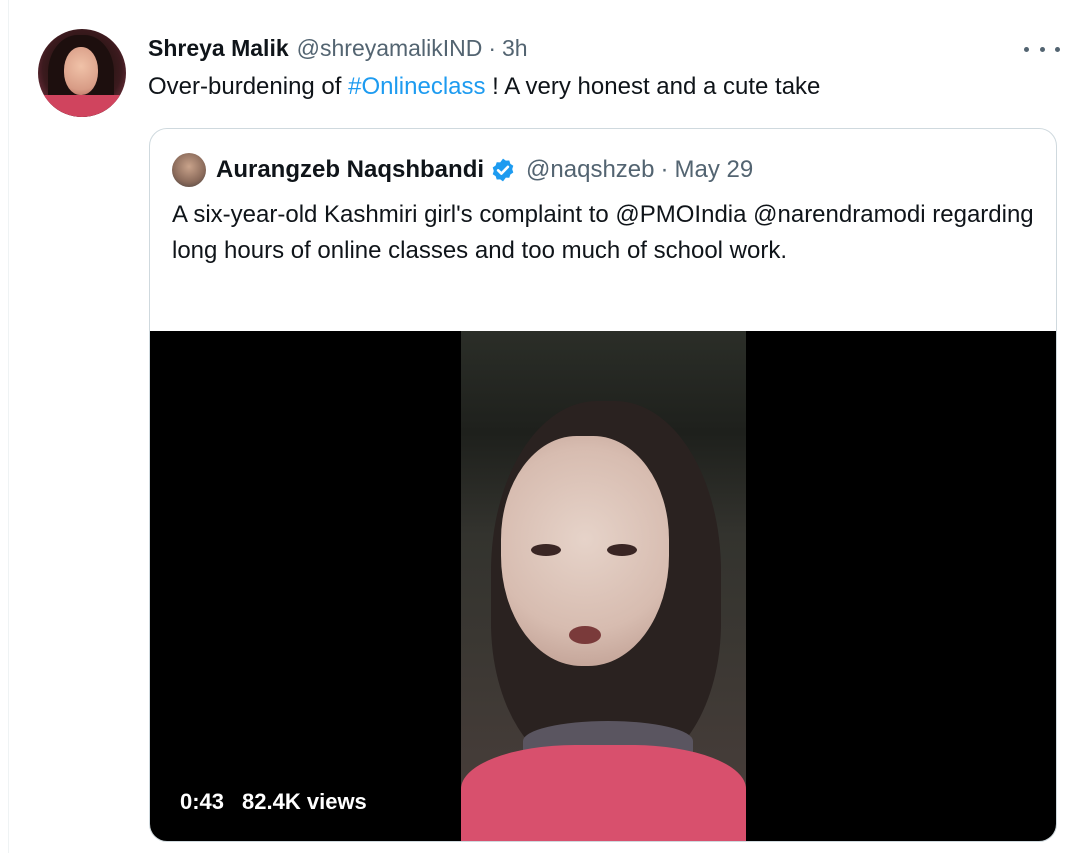 This screenshot has width=1078, height=853. Describe the element at coordinates (515, 48) in the screenshot. I see `tweet-timestamp: 3h` at that location.